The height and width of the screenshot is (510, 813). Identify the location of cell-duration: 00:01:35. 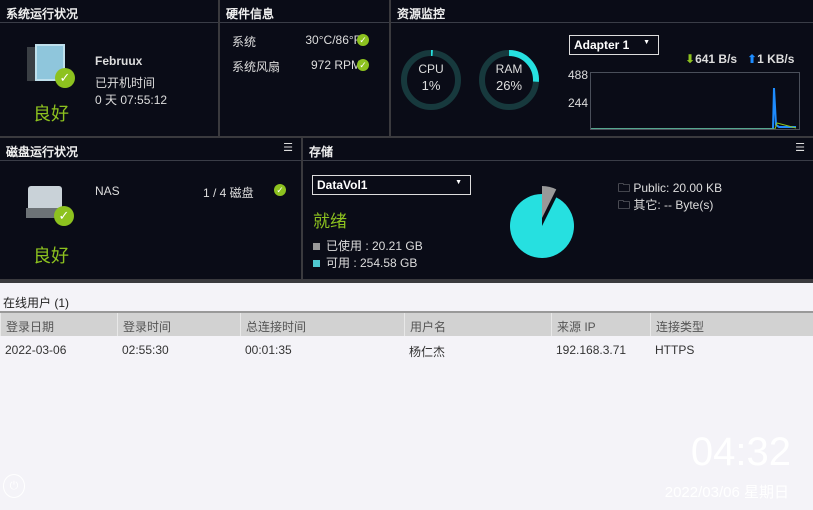
(268, 350).